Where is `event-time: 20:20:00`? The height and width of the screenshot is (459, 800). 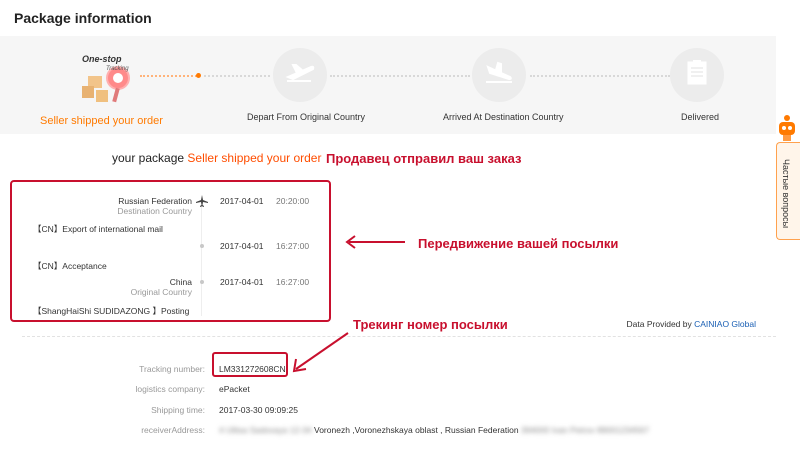 event-time: 20:20:00 is located at coordinates (293, 201).